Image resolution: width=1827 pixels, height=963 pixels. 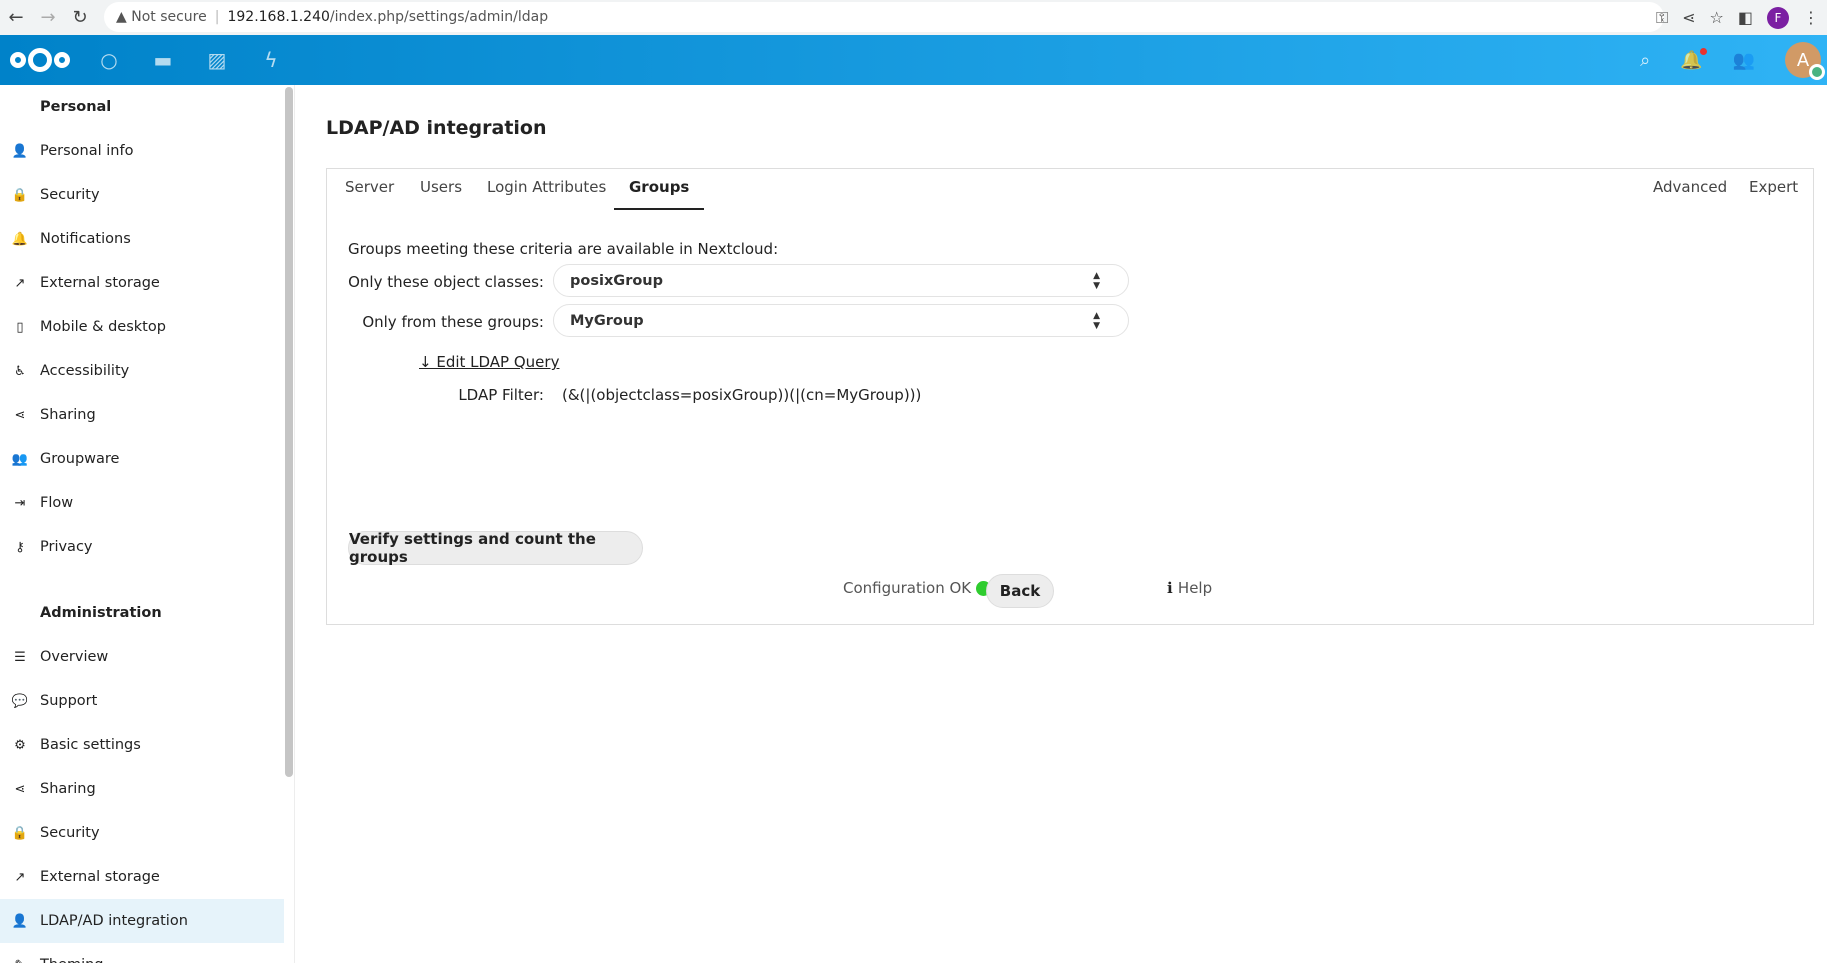 I want to click on forward-arrow-icon: →, so click(x=48, y=17).